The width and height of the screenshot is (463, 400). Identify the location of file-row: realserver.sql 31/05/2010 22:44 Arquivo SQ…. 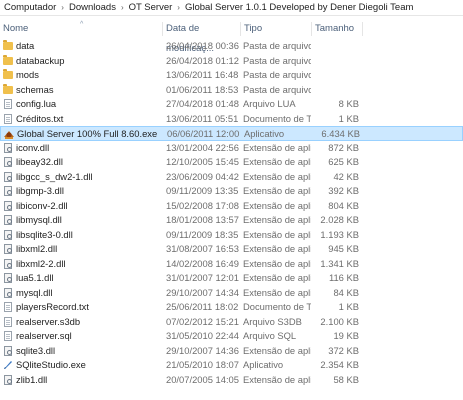
(231, 336).